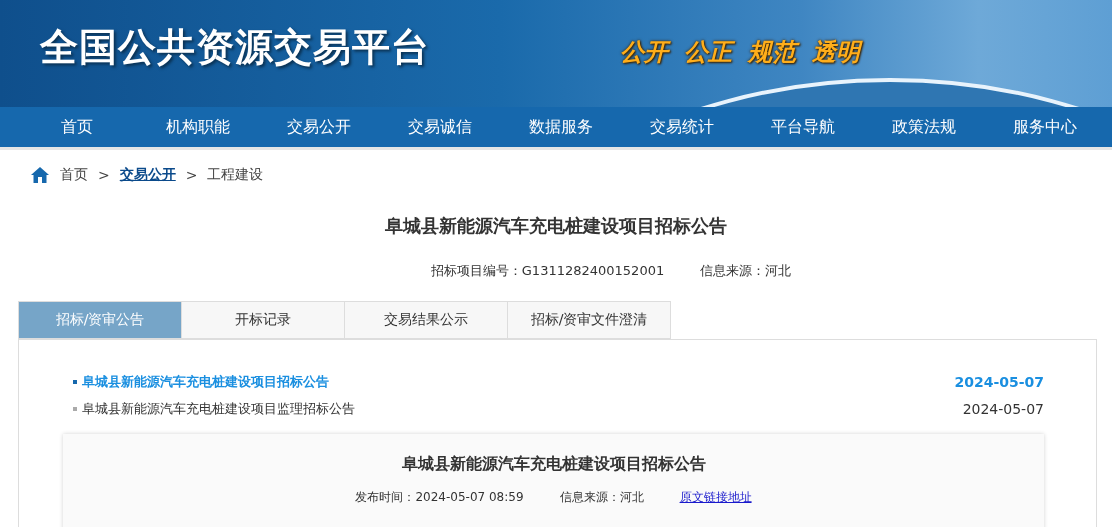 This screenshot has width=1112, height=527. What do you see at coordinates (218, 408) in the screenshot?
I see `notice-link: 阜城县新能源汽车充电桩建设项目监理招标公告` at bounding box center [218, 408].